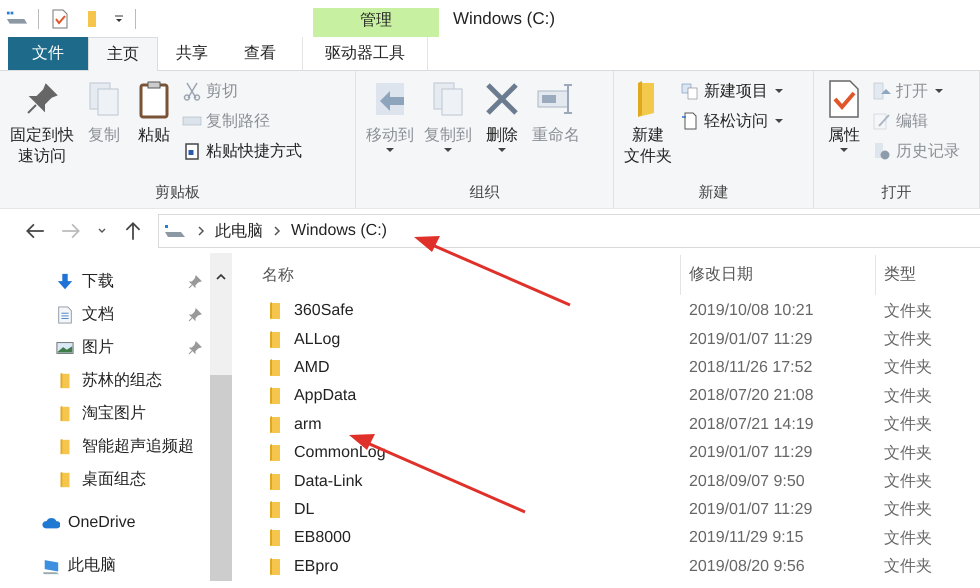 This screenshot has height=588, width=980. What do you see at coordinates (105, 380) in the screenshot?
I see `nav-item: 苏林的组态` at bounding box center [105, 380].